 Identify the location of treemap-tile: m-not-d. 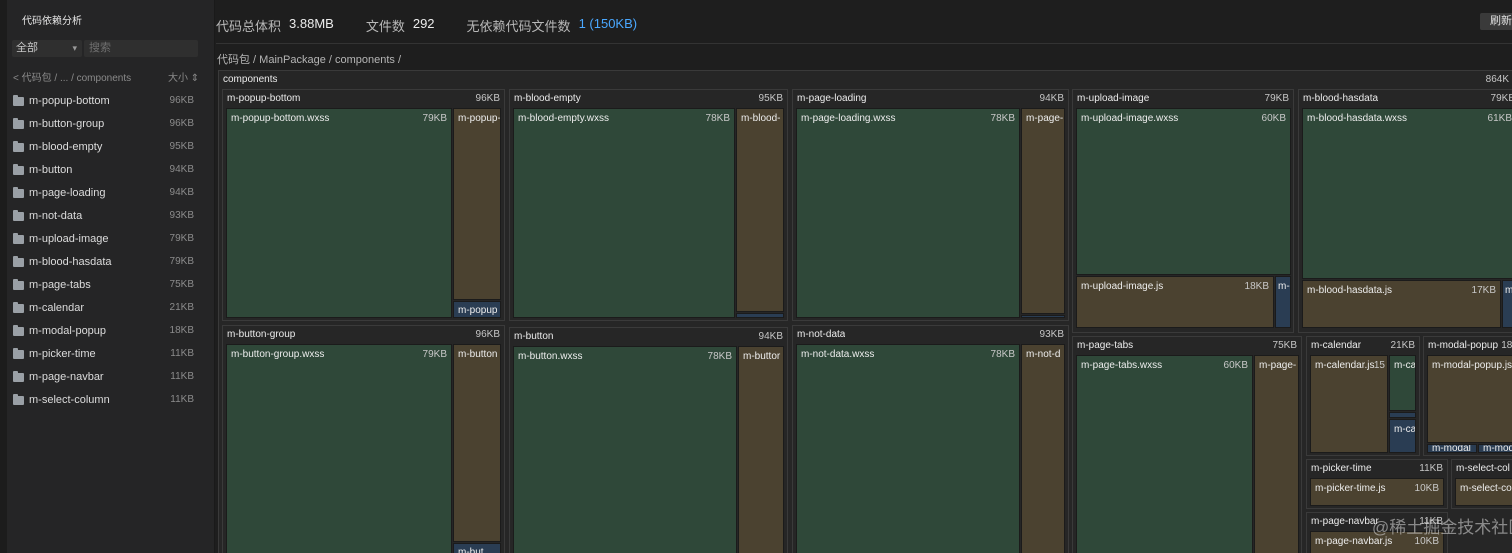
(1043, 448).